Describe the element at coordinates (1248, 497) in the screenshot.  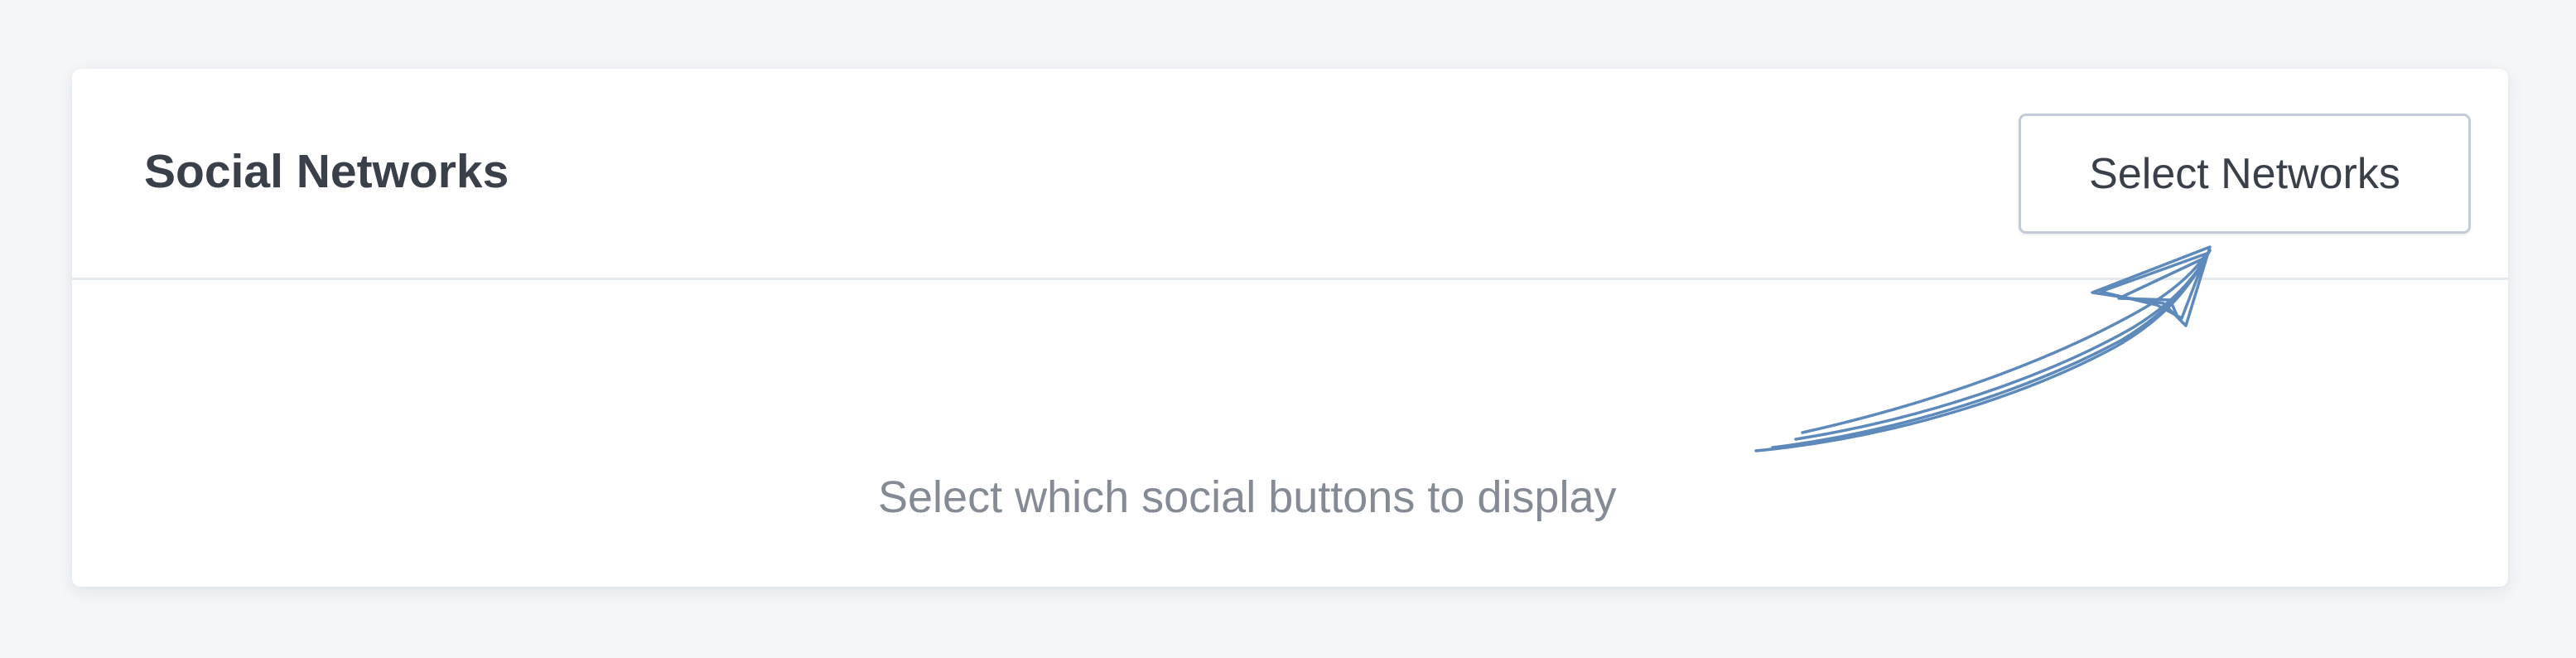
I see `empty-state-hint: Select which social buttons to display` at that location.